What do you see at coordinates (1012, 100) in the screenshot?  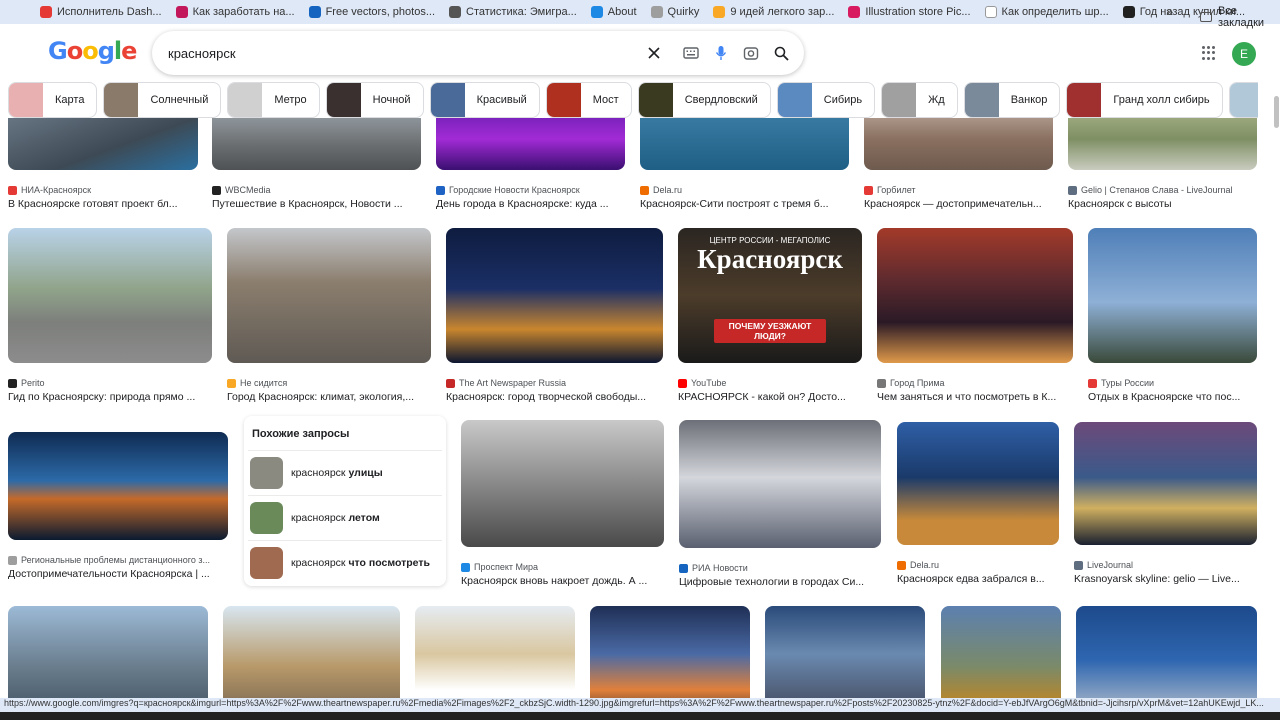 I see `filter-chip: Ванкор` at bounding box center [1012, 100].